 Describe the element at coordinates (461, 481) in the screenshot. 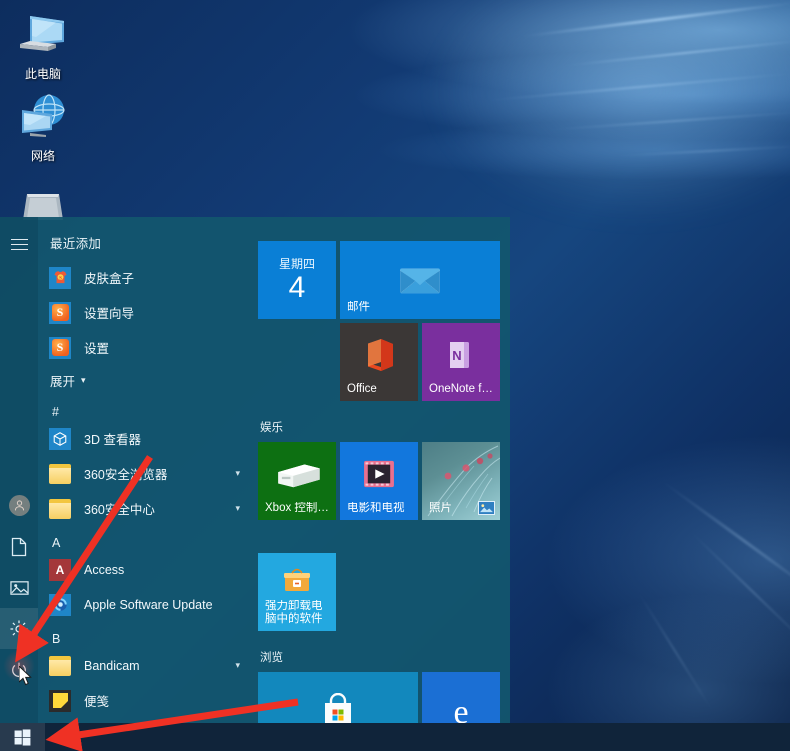

I see `tile-photos: 照片` at that location.